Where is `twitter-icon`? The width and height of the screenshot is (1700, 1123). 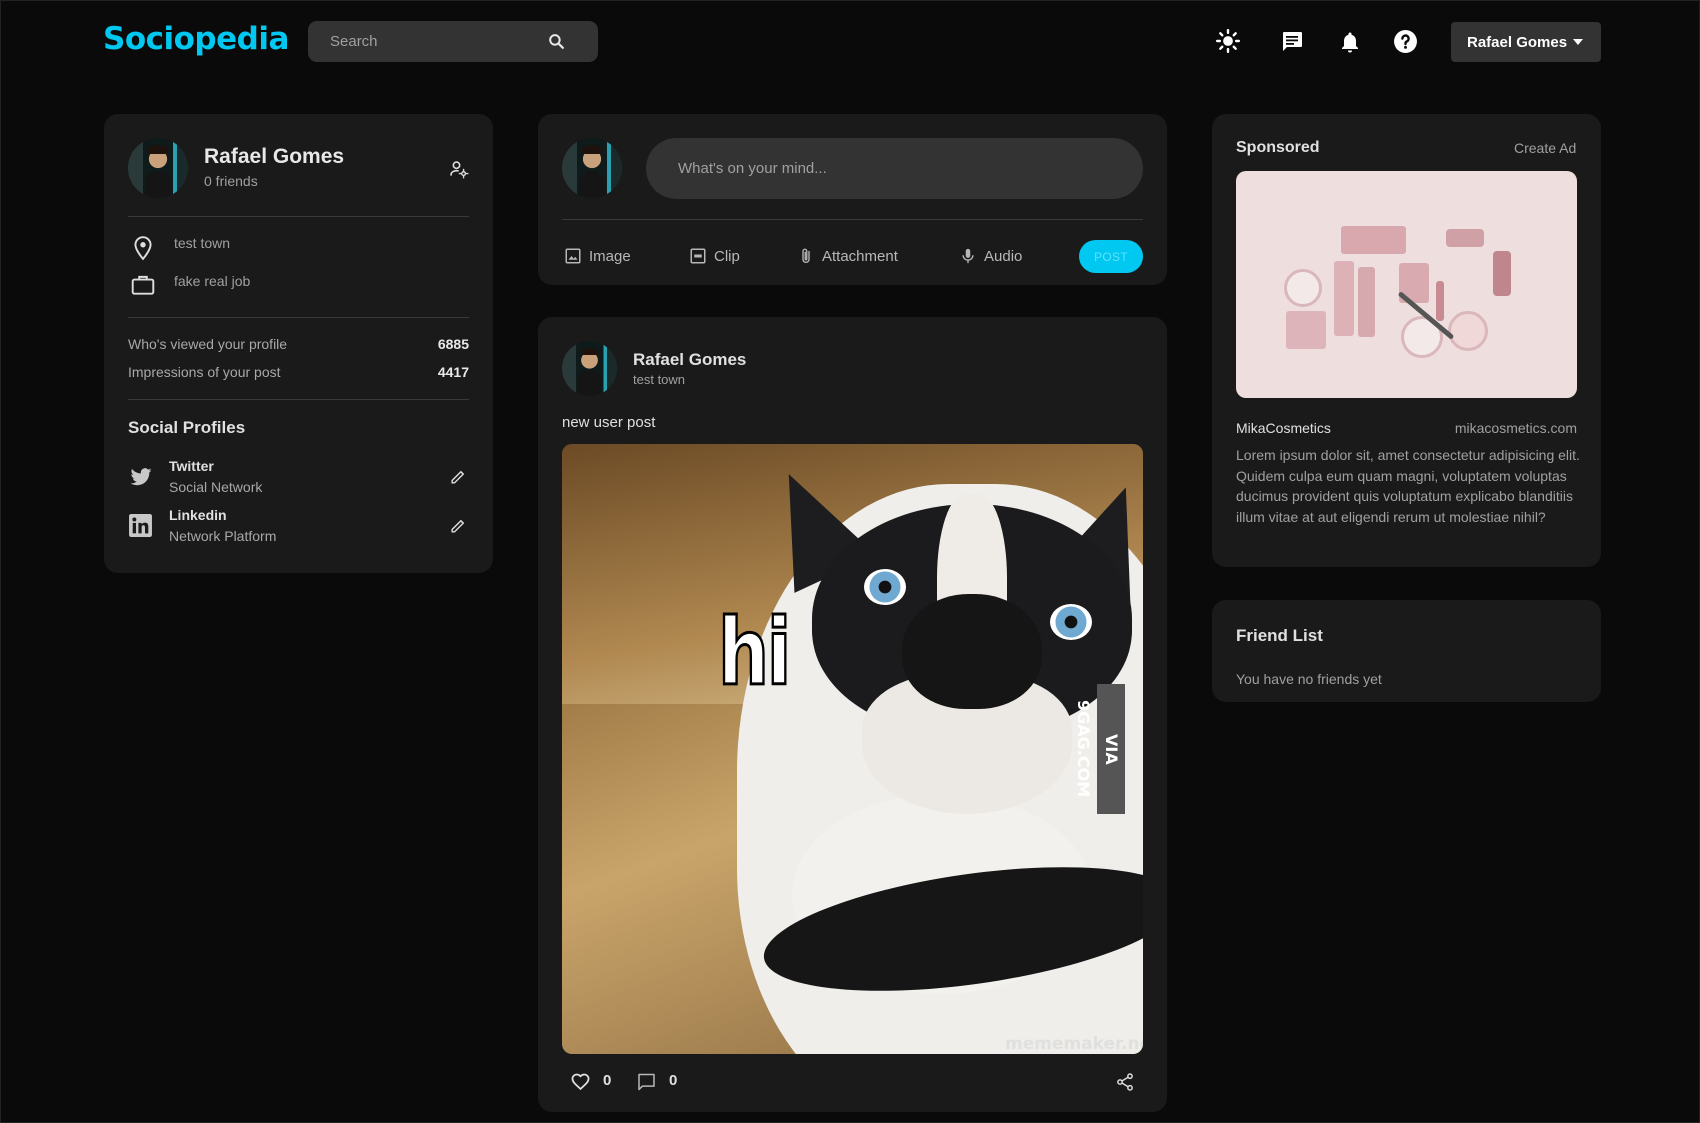
twitter-icon is located at coordinates (141, 477).